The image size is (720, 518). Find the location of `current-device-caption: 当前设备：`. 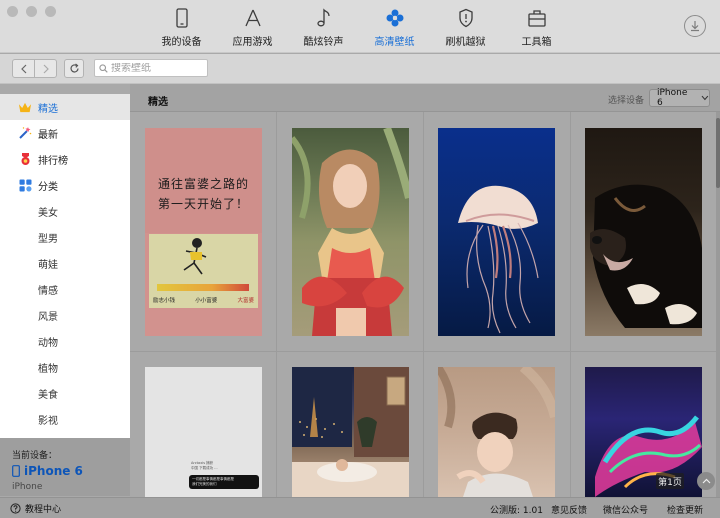

current-device-caption: 当前设备： is located at coordinates (35, 456).